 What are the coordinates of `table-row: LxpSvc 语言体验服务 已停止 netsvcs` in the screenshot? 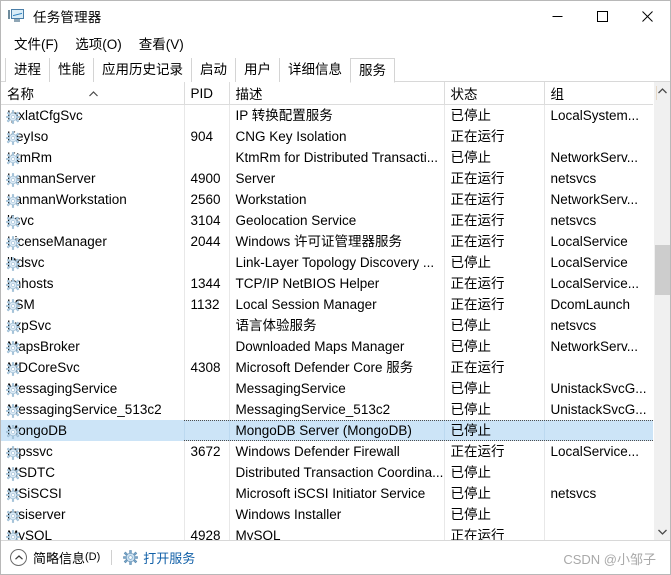 It's located at (327, 325).